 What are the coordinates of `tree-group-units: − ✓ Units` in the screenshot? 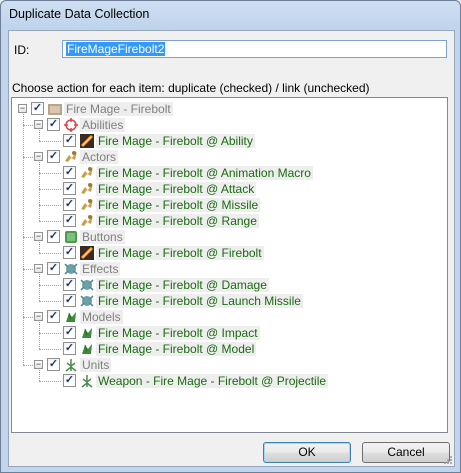 It's located at (229, 365).